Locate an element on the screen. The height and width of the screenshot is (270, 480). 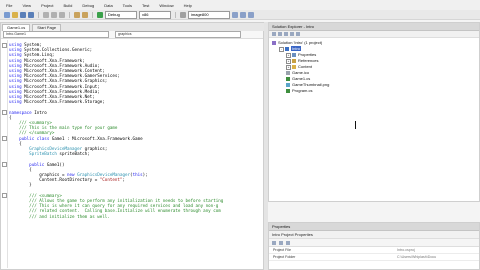
menu-data: Data is located at coordinates (108, 5).